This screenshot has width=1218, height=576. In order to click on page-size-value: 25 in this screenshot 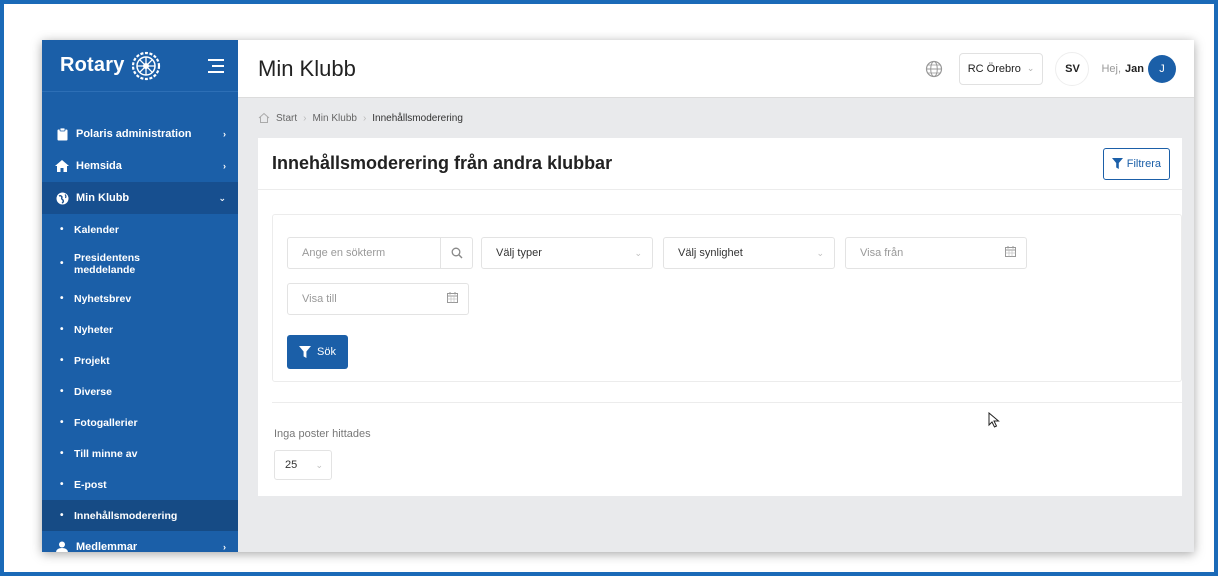, I will do `click(291, 465)`.